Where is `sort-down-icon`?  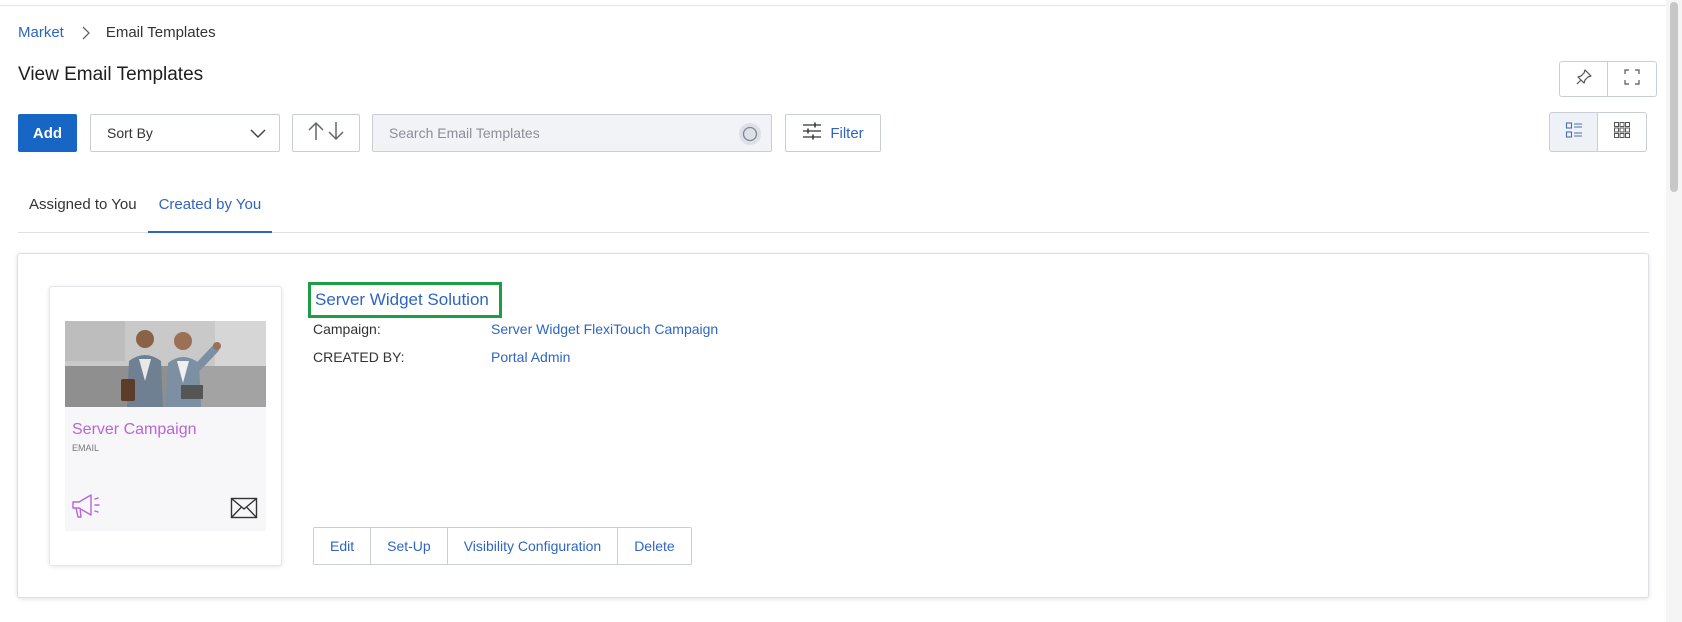 sort-down-icon is located at coordinates (336, 133).